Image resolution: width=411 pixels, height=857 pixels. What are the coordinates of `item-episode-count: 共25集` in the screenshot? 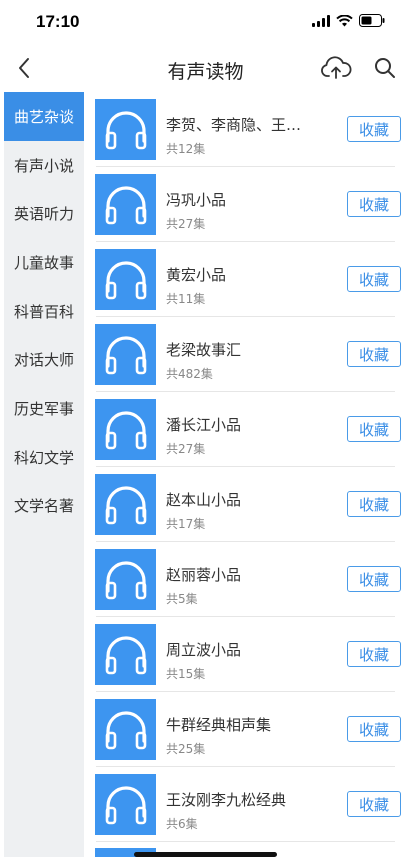 It's located at (186, 749).